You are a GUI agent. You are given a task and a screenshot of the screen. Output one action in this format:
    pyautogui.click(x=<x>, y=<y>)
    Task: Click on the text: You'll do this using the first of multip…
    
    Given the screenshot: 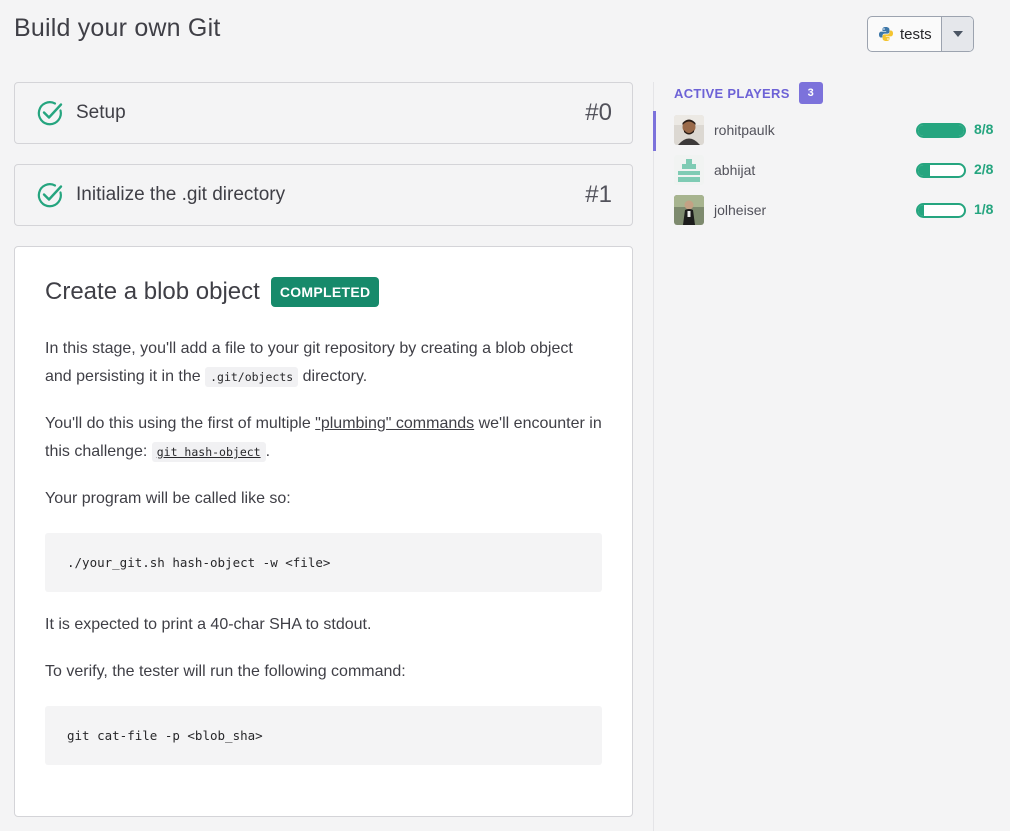 What is the action you would take?
    pyautogui.click(x=180, y=423)
    